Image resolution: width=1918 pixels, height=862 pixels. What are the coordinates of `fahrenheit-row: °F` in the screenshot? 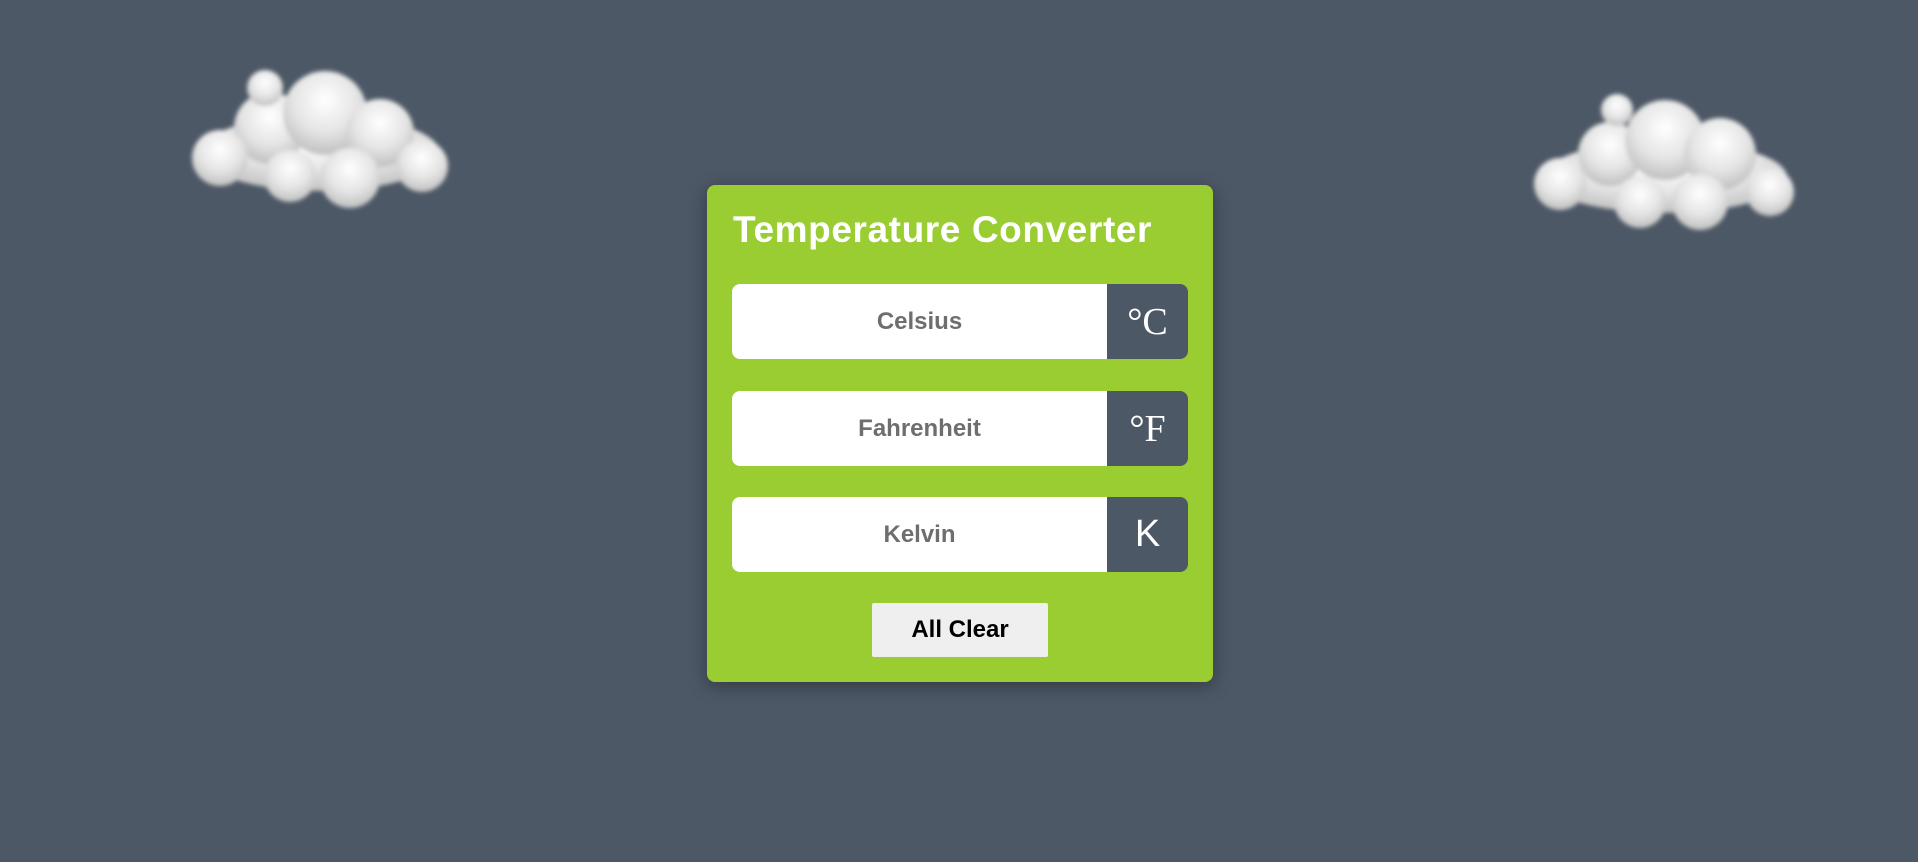 It's located at (960, 428).